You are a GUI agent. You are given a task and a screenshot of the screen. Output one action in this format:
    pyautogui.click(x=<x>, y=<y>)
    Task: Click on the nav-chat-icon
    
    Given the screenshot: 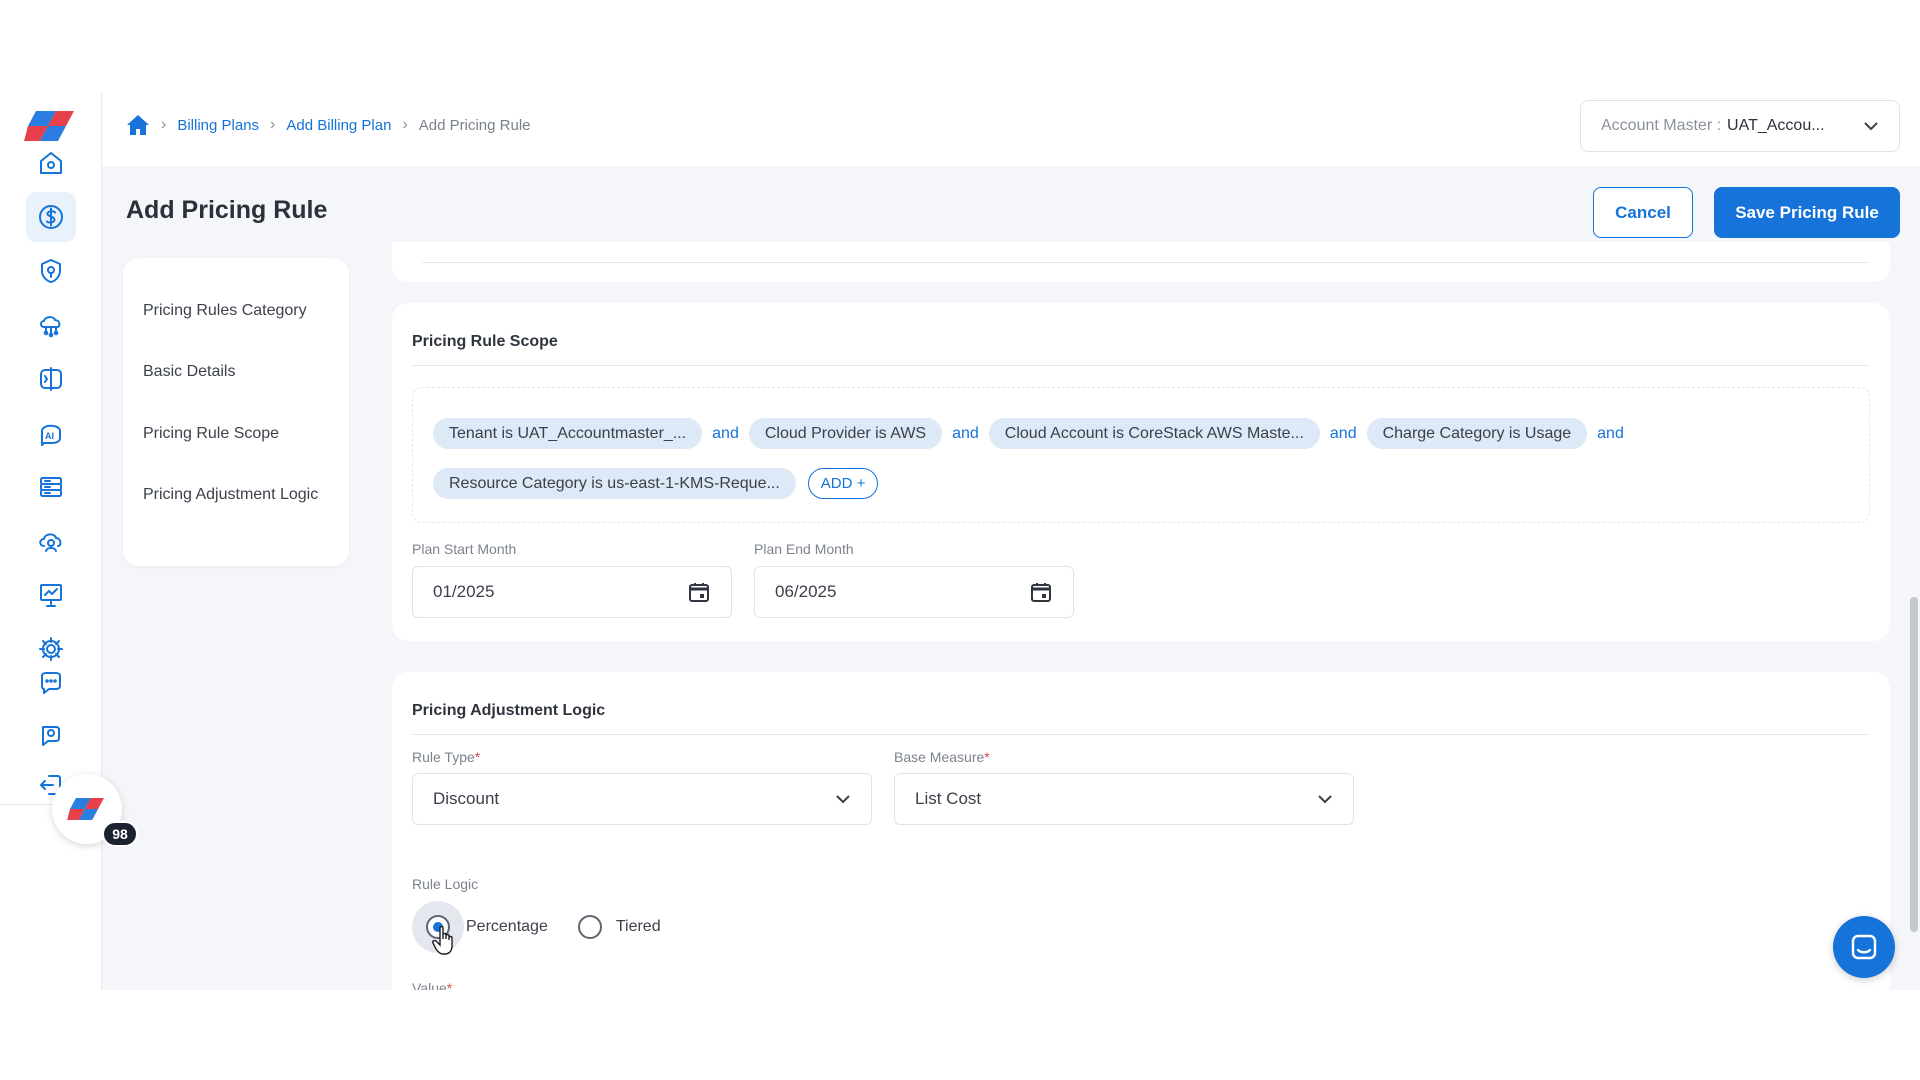 What is the action you would take?
    pyautogui.click(x=51, y=683)
    